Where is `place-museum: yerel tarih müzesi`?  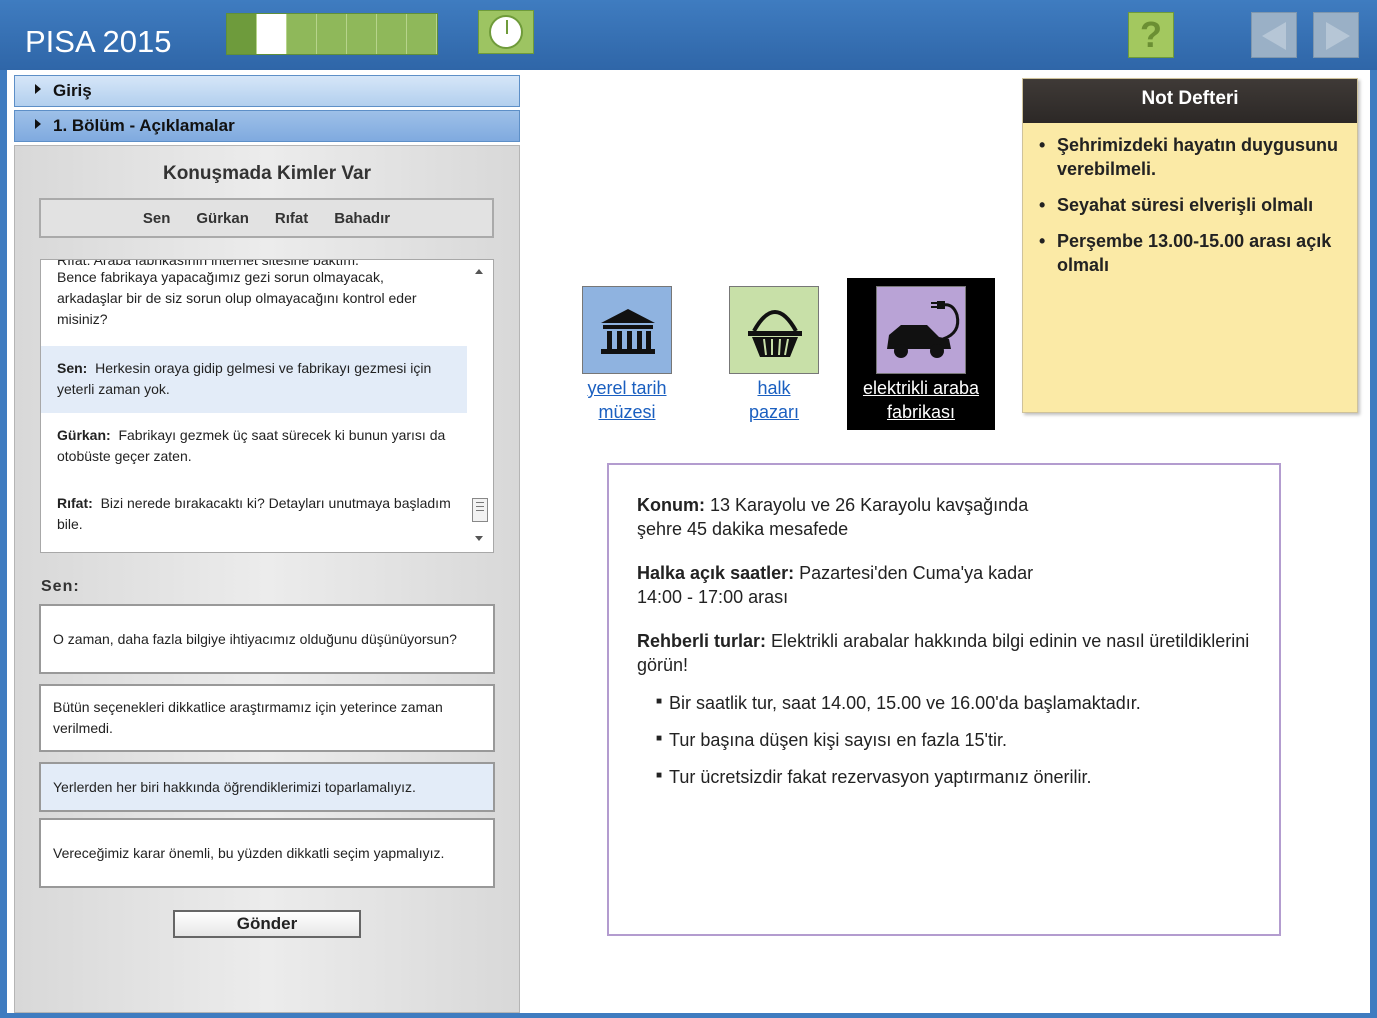
place-museum: yerel tarih müzesi is located at coordinates (627, 355).